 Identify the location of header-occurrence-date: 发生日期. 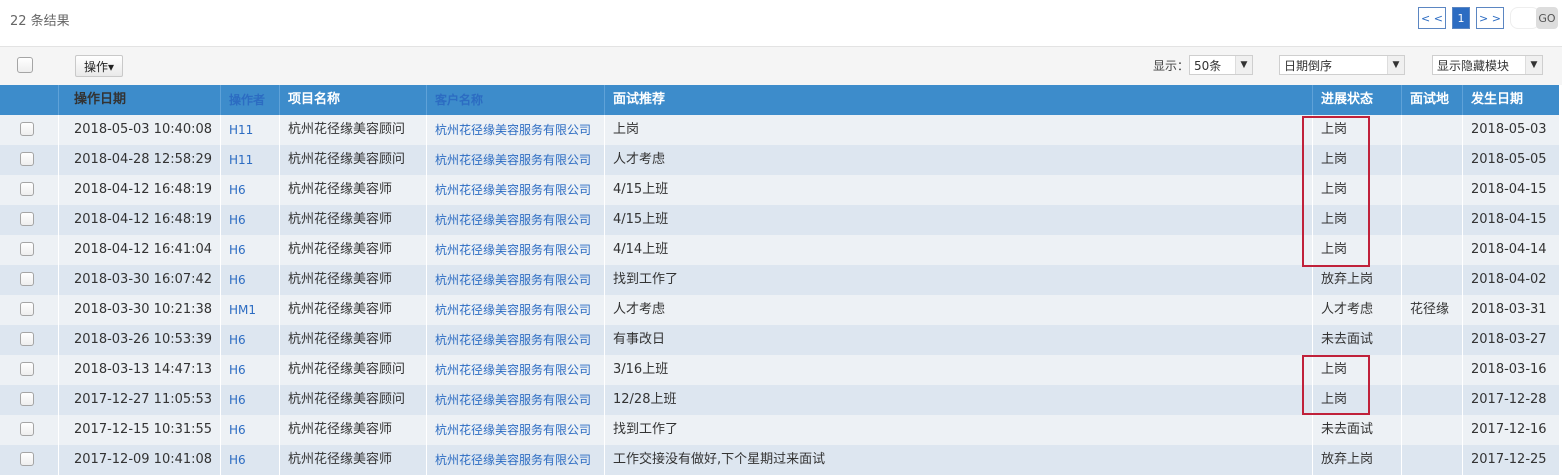
(1510, 100).